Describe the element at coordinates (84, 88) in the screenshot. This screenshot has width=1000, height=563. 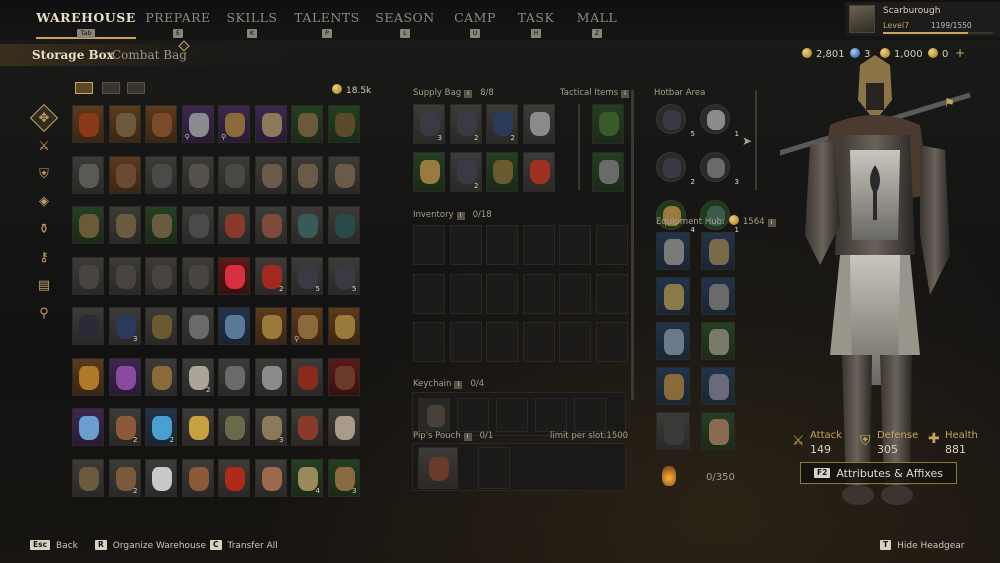
I see `filter-chest-icon` at that location.